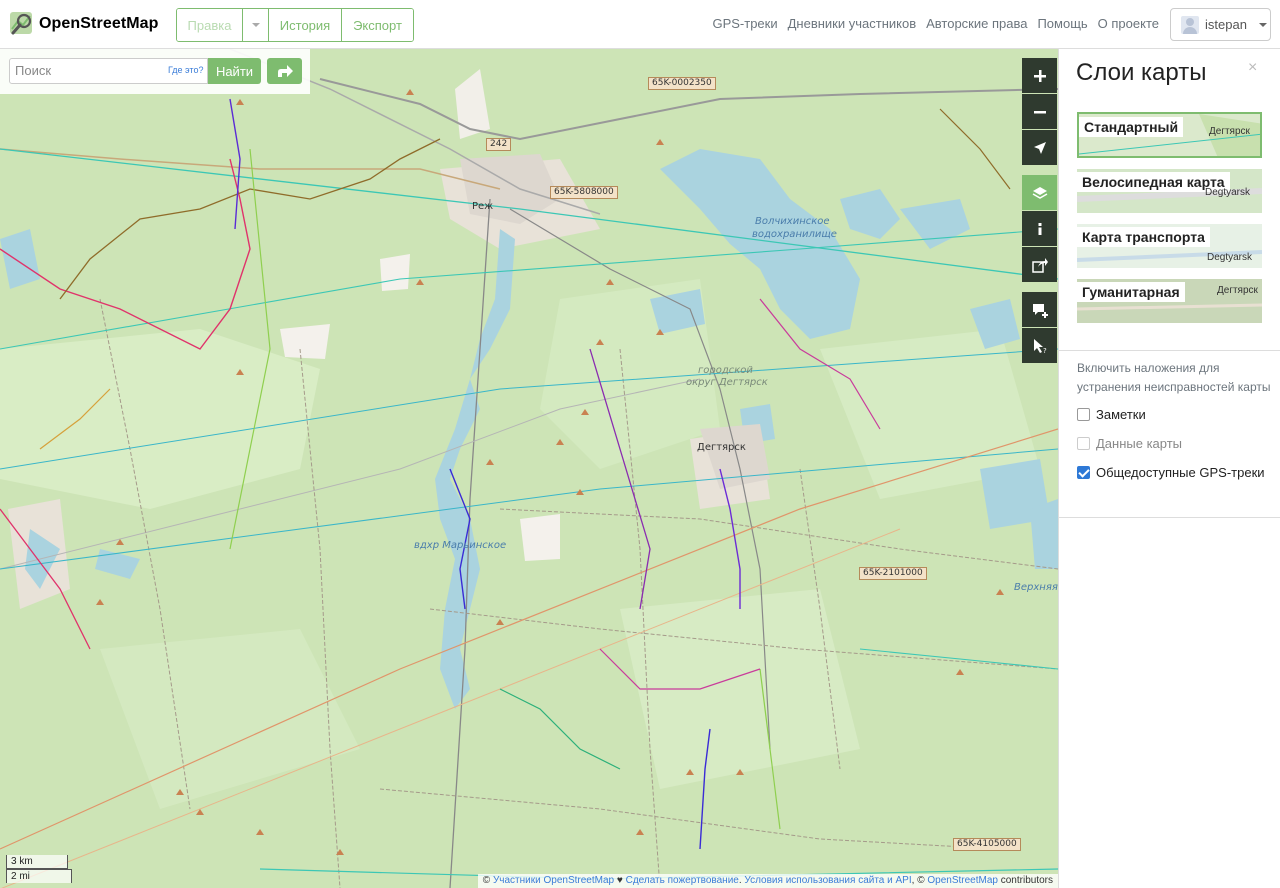 The height and width of the screenshot is (888, 1280). I want to click on notes-checkbox, so click(1083, 414).